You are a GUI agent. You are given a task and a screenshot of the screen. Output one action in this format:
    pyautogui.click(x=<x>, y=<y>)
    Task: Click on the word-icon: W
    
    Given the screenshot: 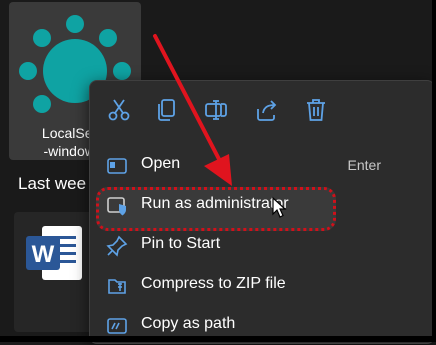 What is the action you would take?
    pyautogui.click(x=54, y=253)
    